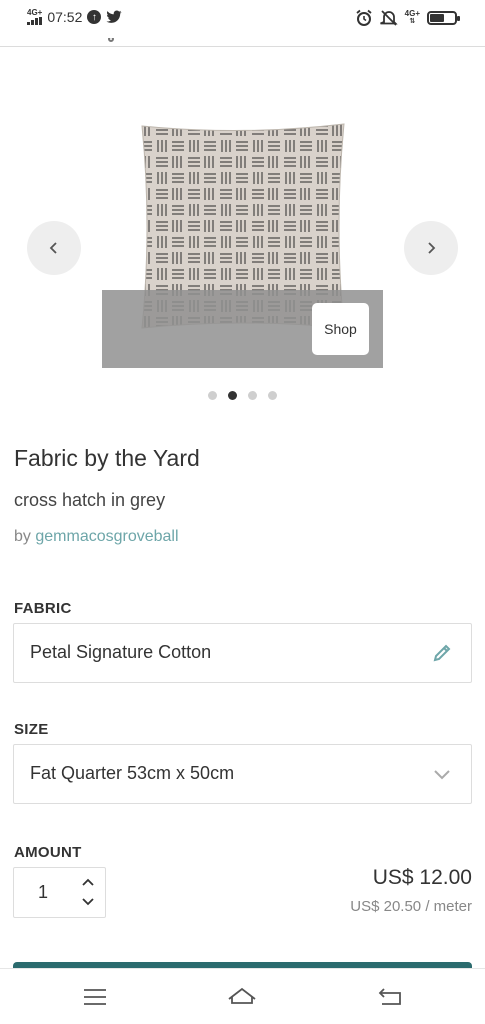 The height and width of the screenshot is (1024, 485). I want to click on increment-icon, so click(88, 882).